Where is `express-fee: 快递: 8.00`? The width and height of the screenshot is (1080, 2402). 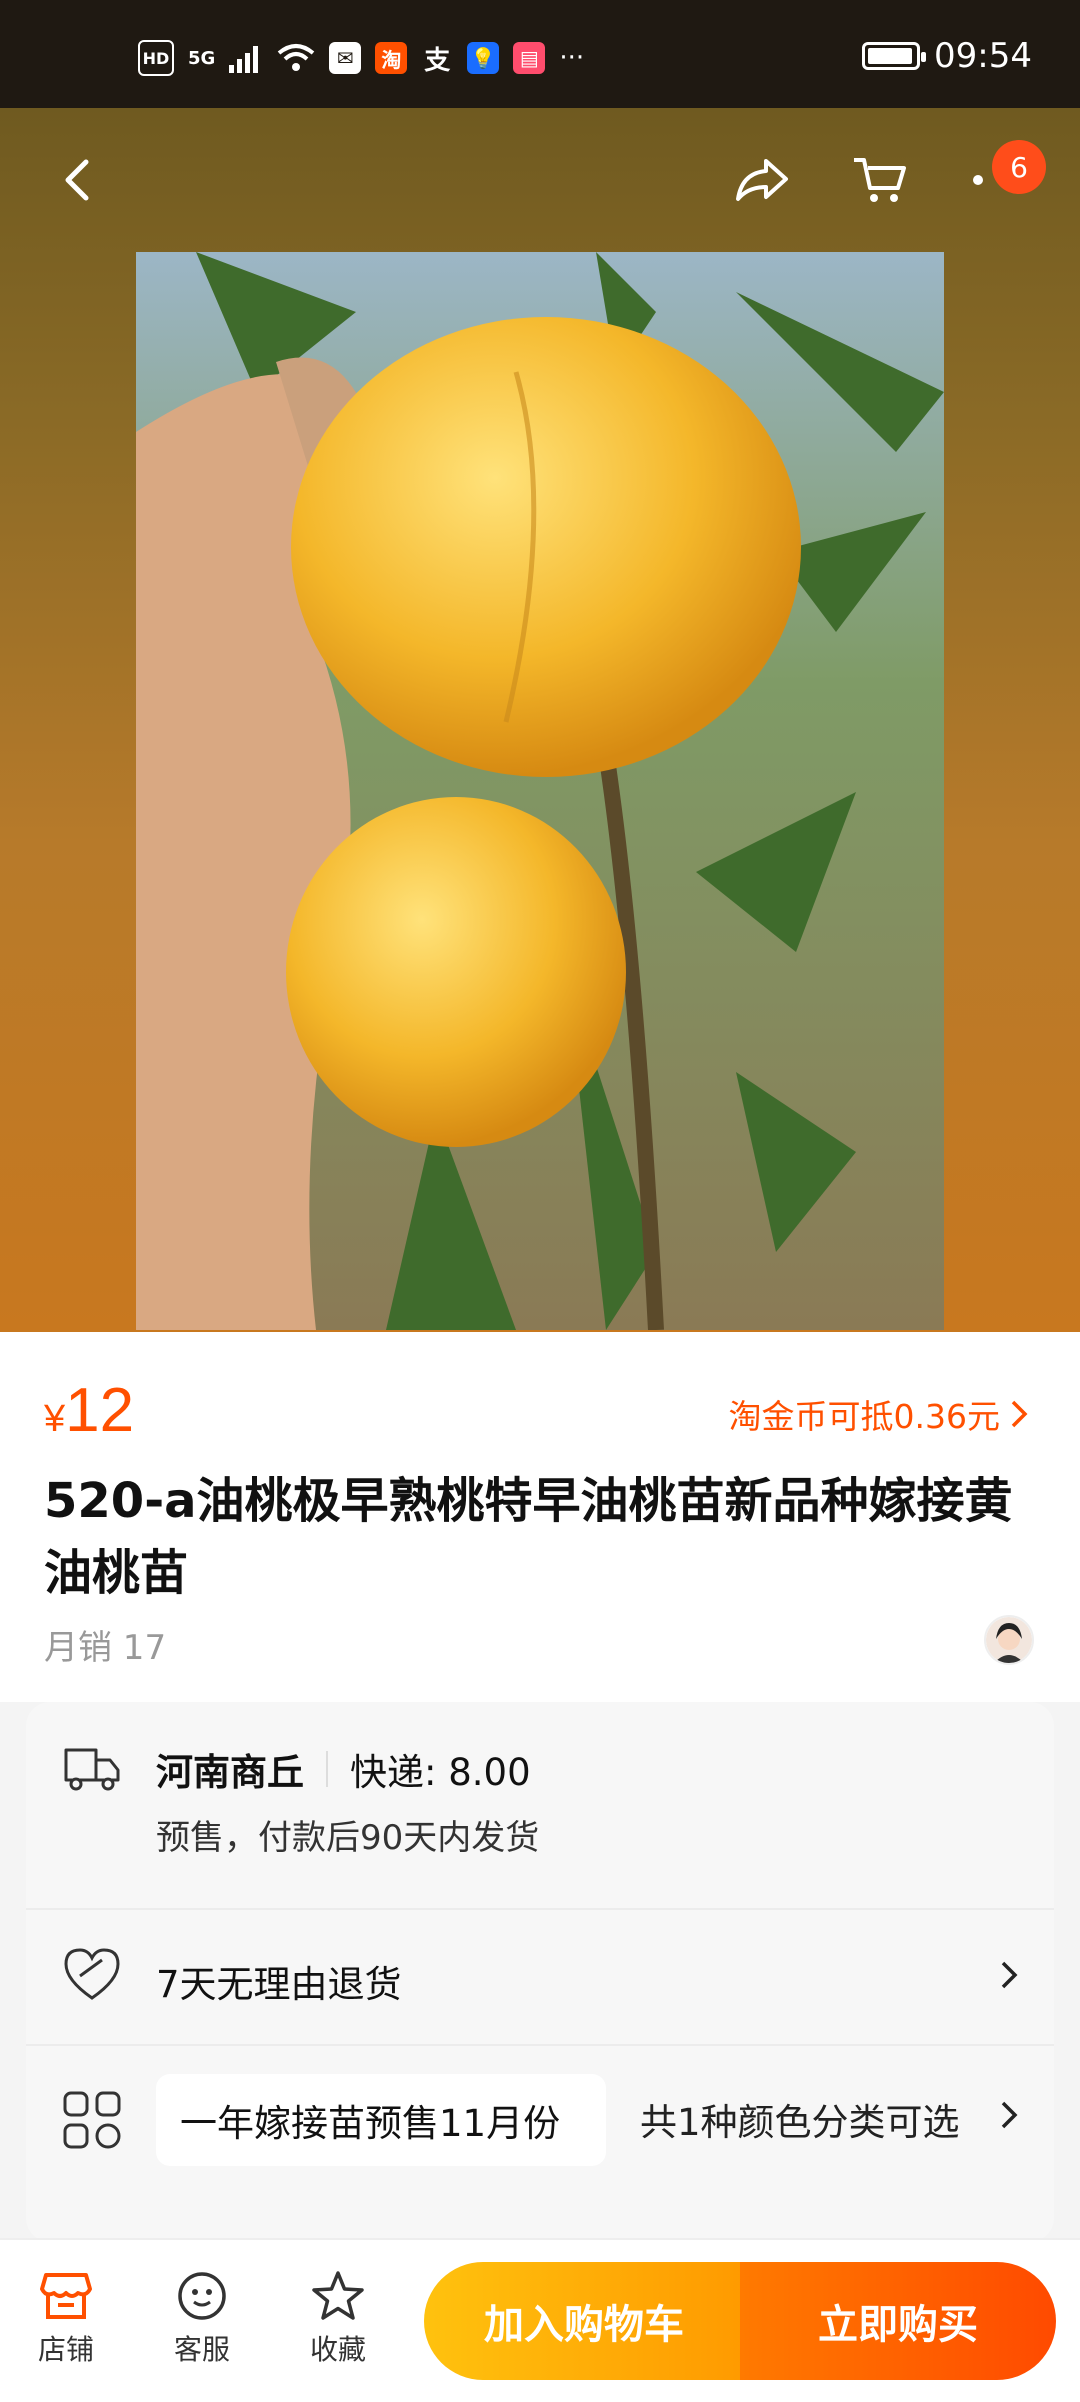
express-fee: 快递: 8.00 is located at coordinates (440, 1772).